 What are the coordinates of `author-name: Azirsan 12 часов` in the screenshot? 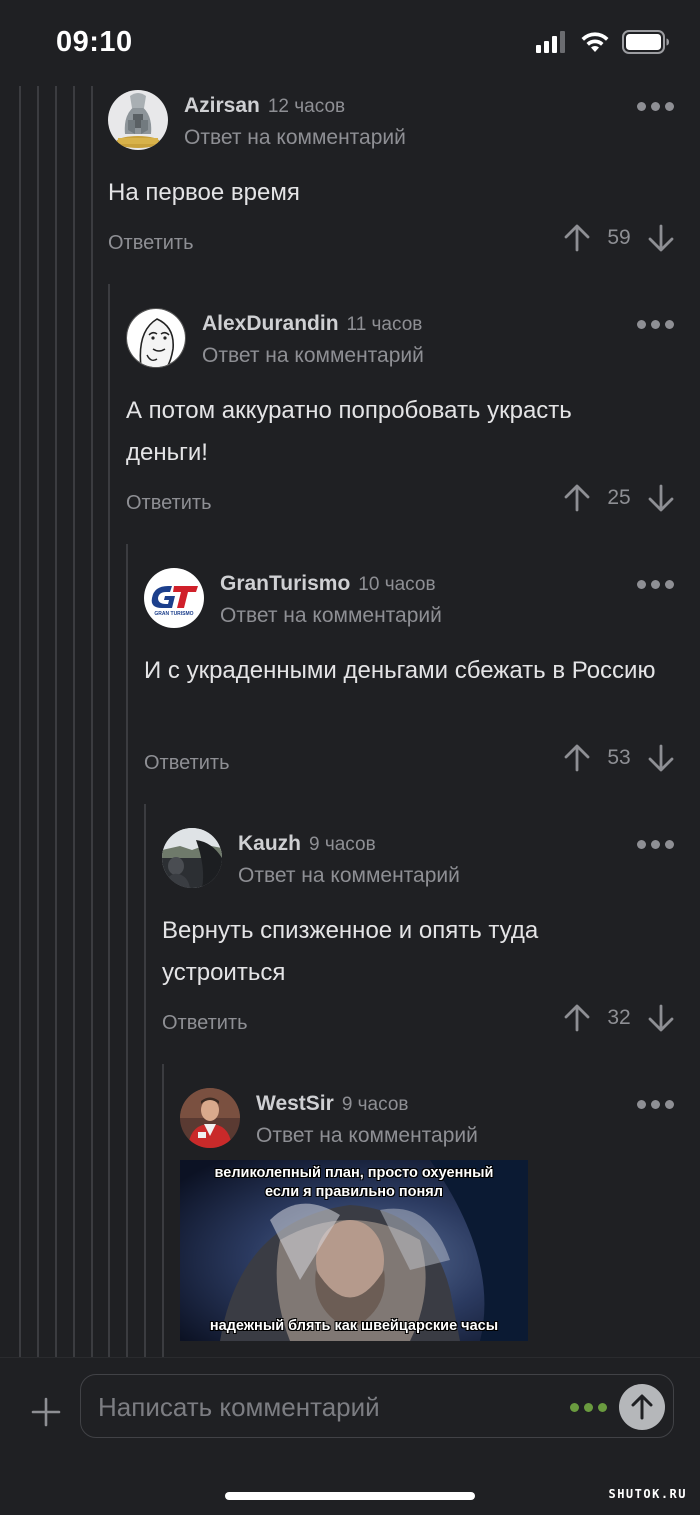 It's located at (264, 106).